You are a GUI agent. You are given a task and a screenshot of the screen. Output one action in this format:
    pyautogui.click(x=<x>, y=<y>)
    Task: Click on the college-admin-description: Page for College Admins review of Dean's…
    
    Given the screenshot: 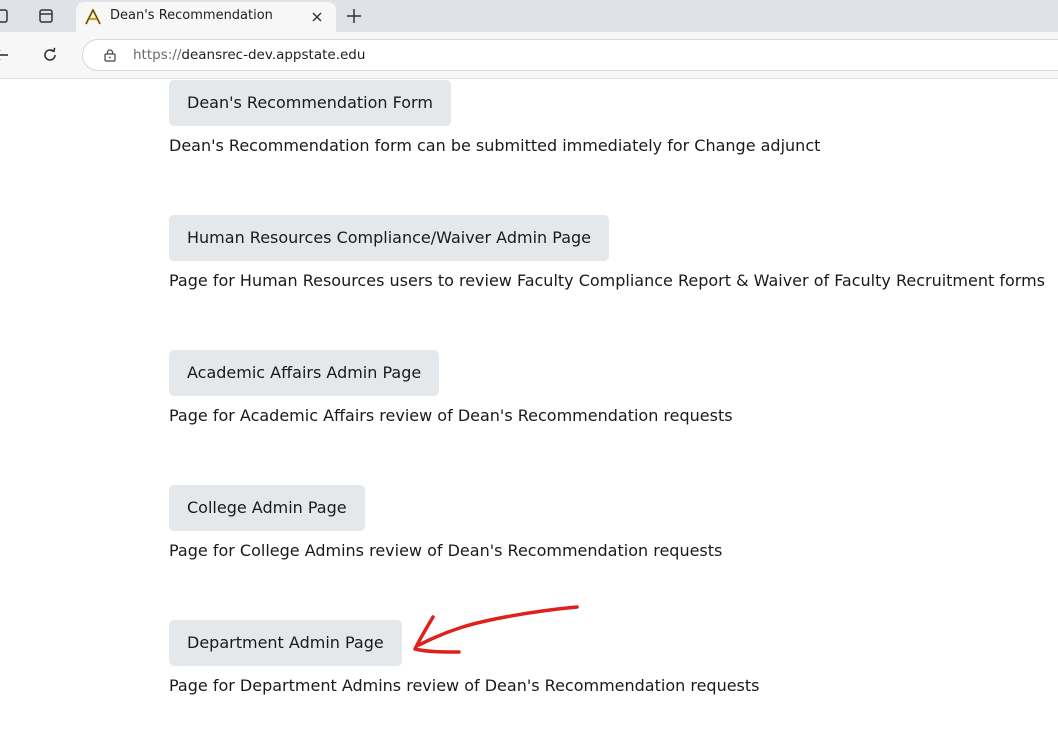 What is the action you would take?
    pyautogui.click(x=446, y=550)
    